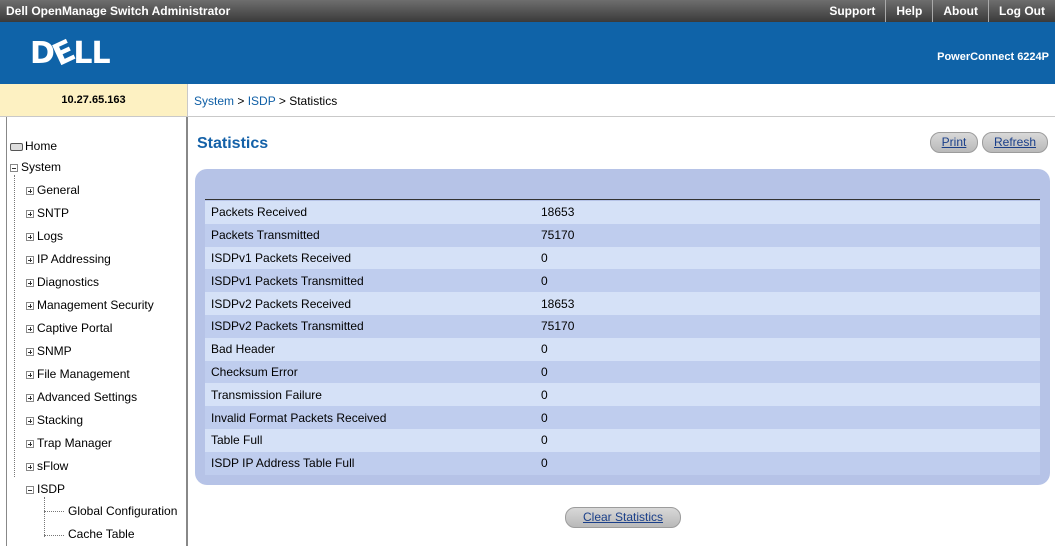 Image resolution: width=1055 pixels, height=546 pixels. What do you see at coordinates (370, 417) in the screenshot?
I see `stat-label: Invalid Format Packets Received` at bounding box center [370, 417].